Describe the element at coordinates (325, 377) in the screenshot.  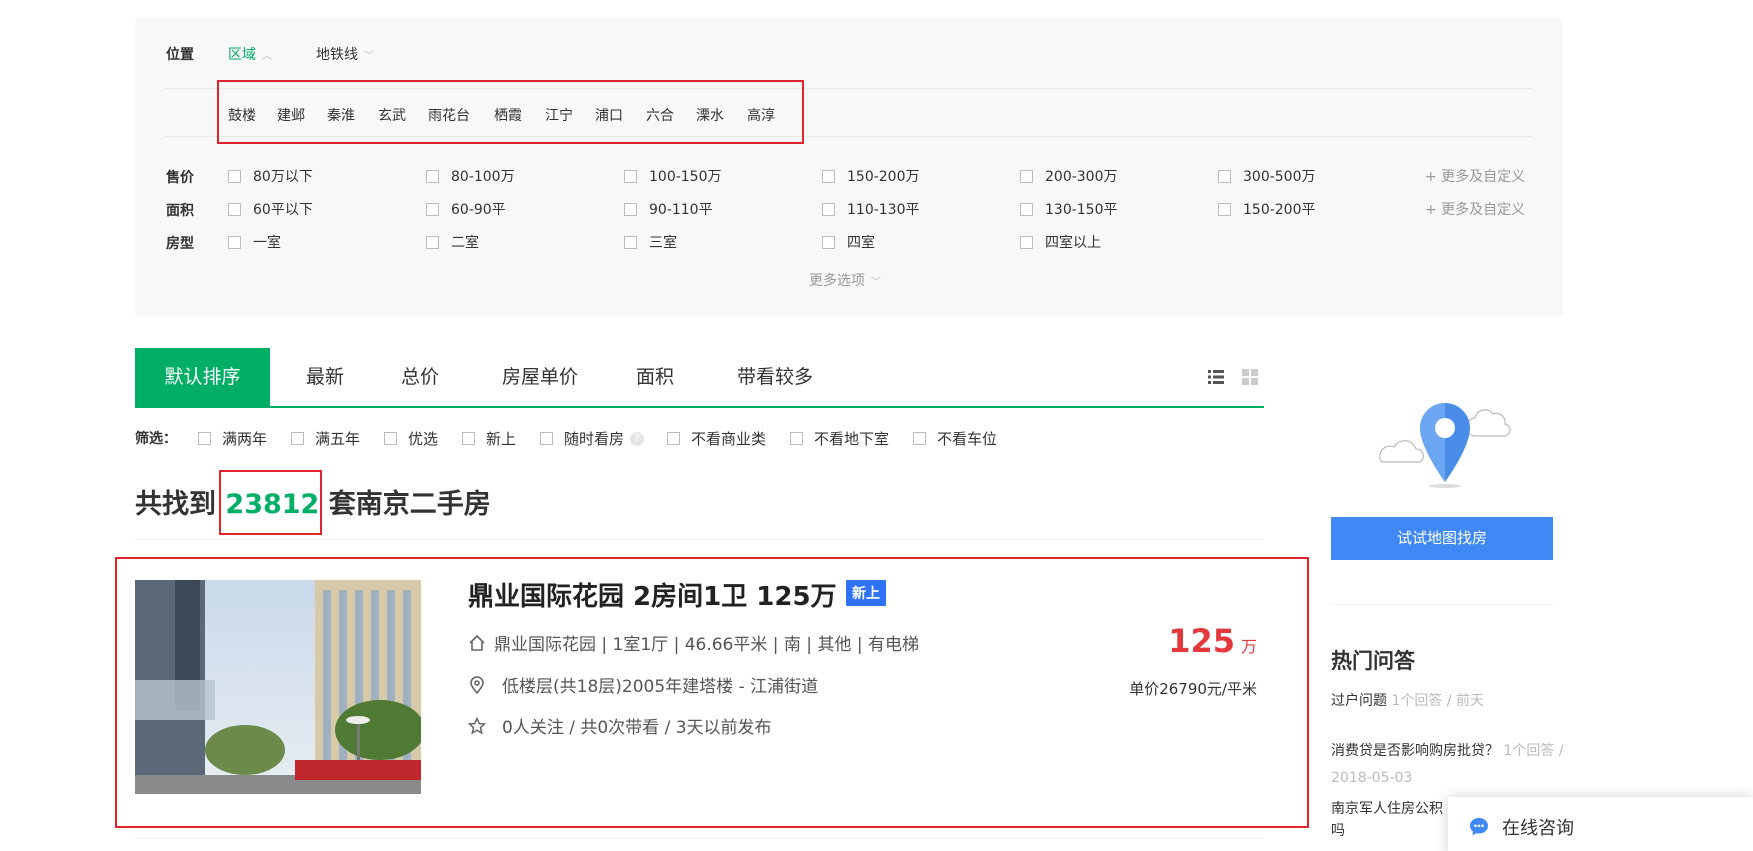
I see `sort-tab-latest: 最新` at that location.